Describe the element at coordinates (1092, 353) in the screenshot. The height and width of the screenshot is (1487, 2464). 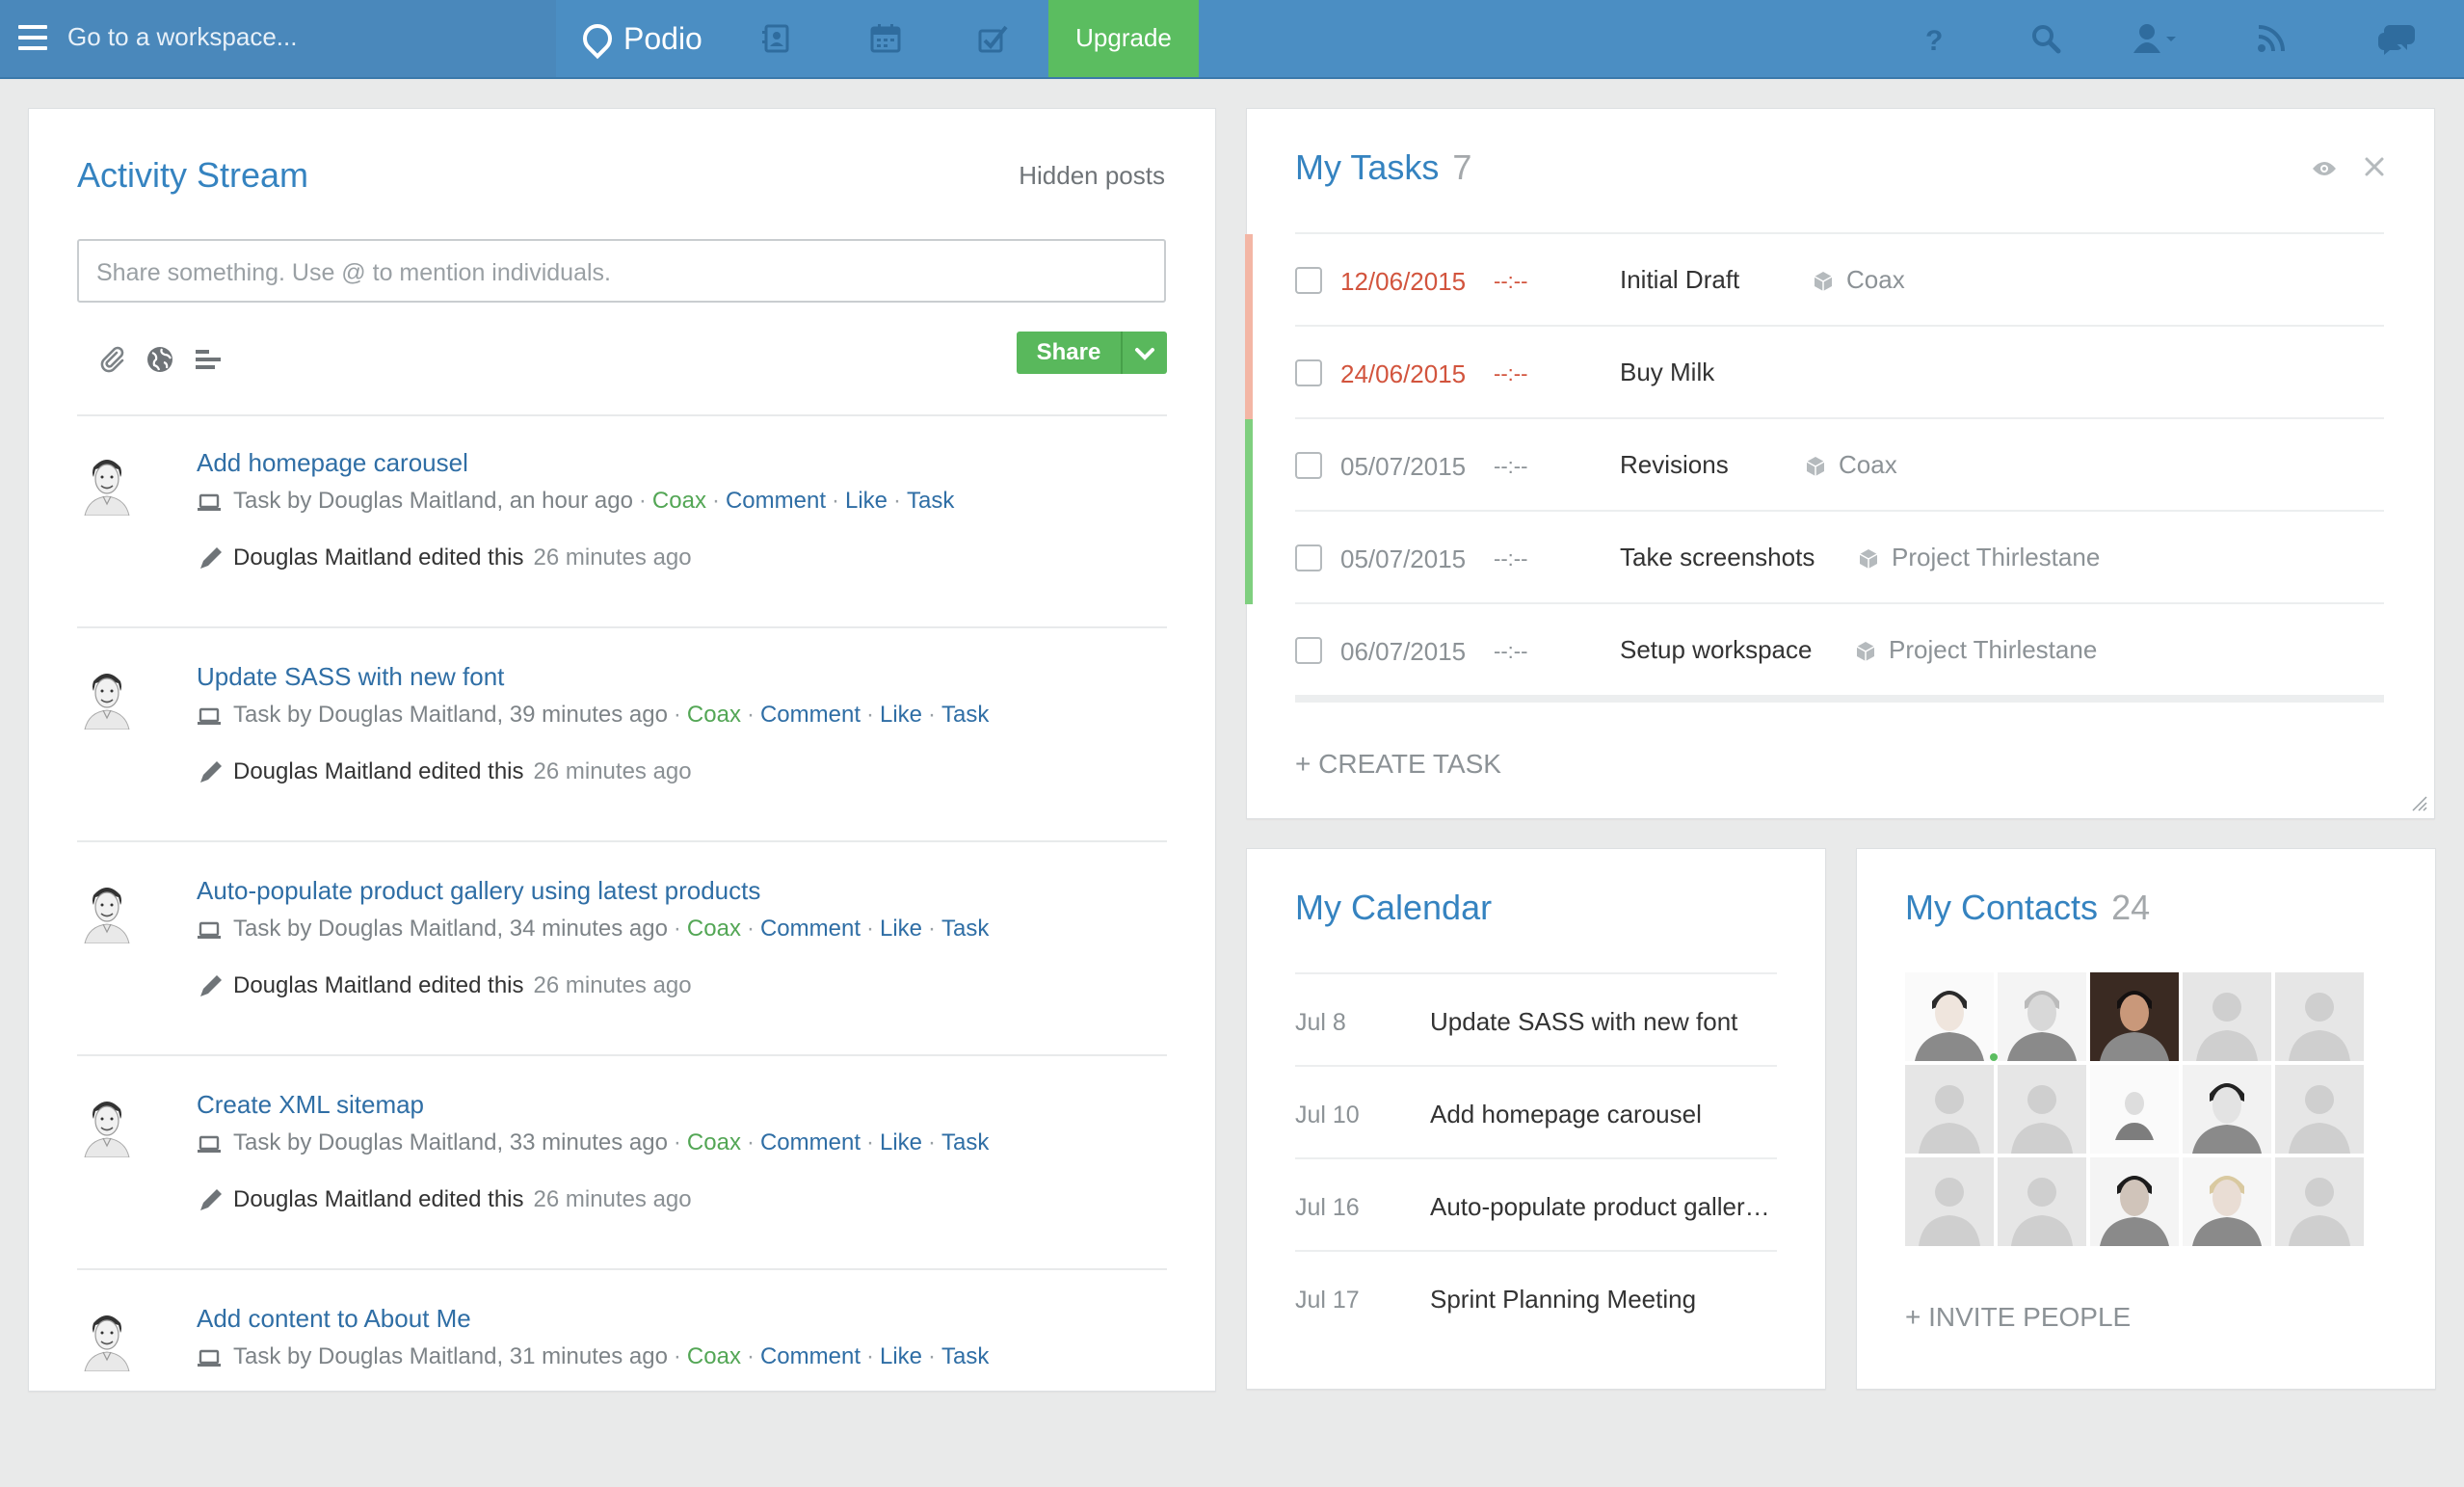
I see `share-button: Share` at that location.